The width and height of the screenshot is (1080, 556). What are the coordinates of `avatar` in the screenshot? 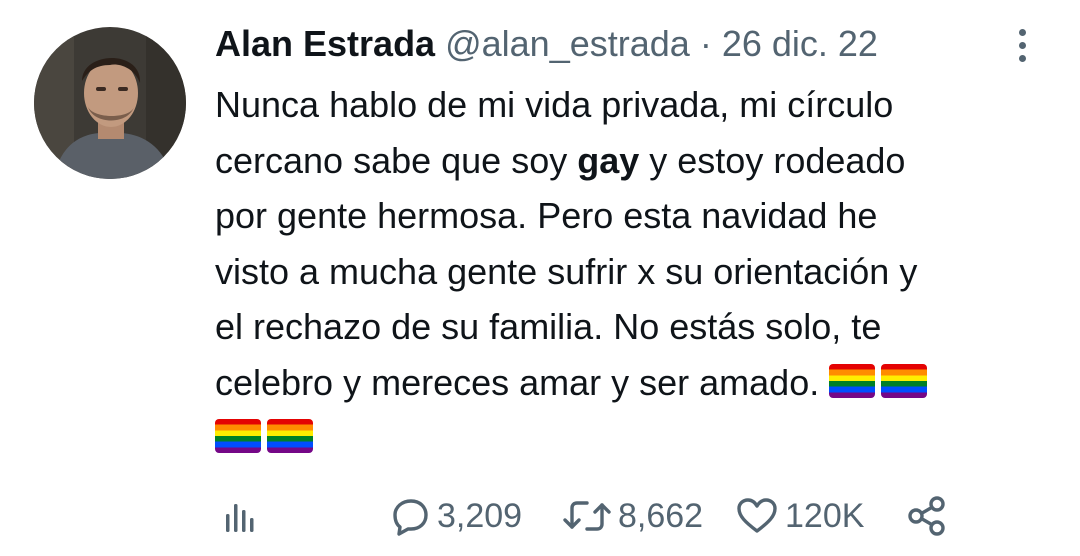 It's located at (110, 103).